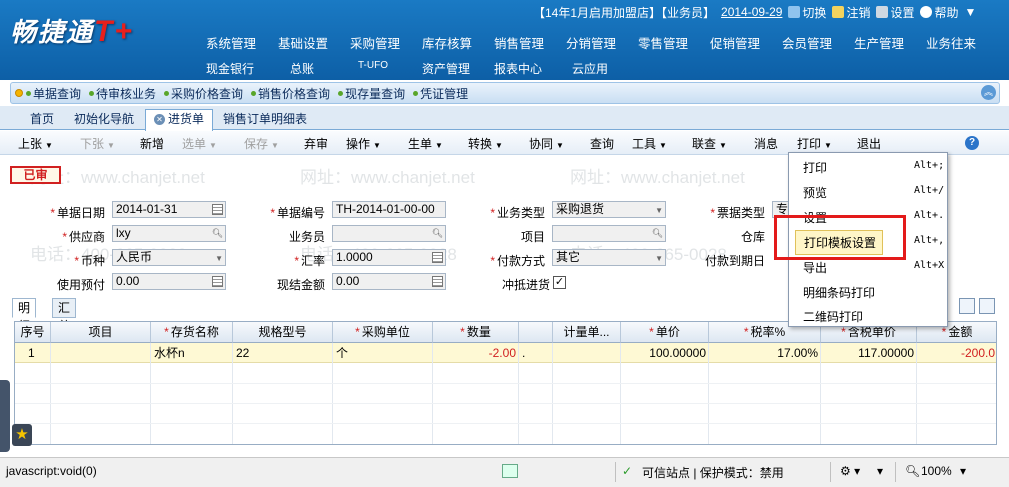 This screenshot has width=1009, height=487. Describe the element at coordinates (390, 68) in the screenshot. I see `menu-item: T-UFO` at that location.